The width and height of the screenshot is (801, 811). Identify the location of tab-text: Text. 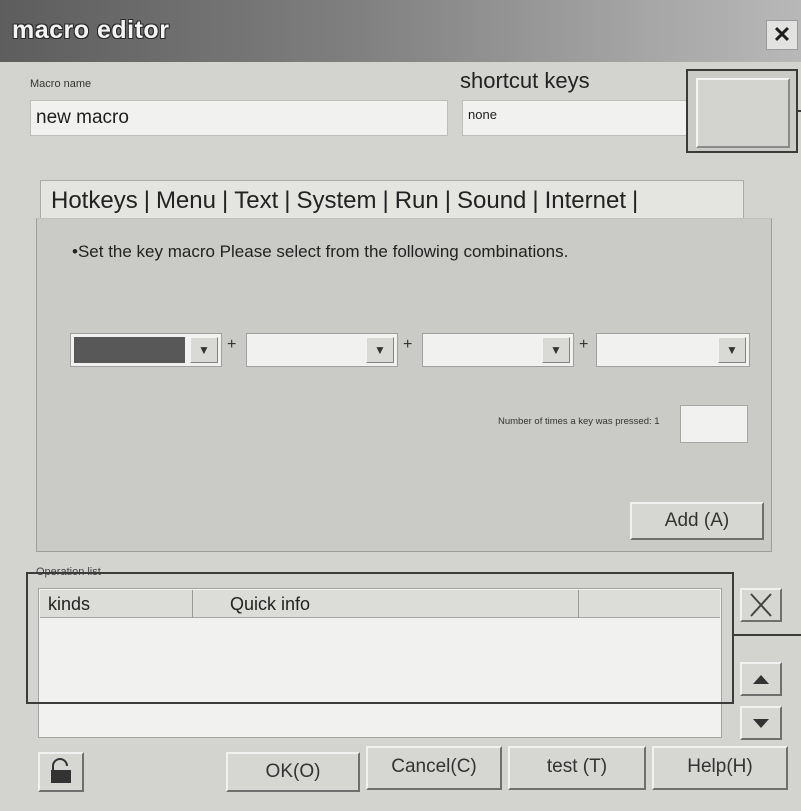
(256, 201).